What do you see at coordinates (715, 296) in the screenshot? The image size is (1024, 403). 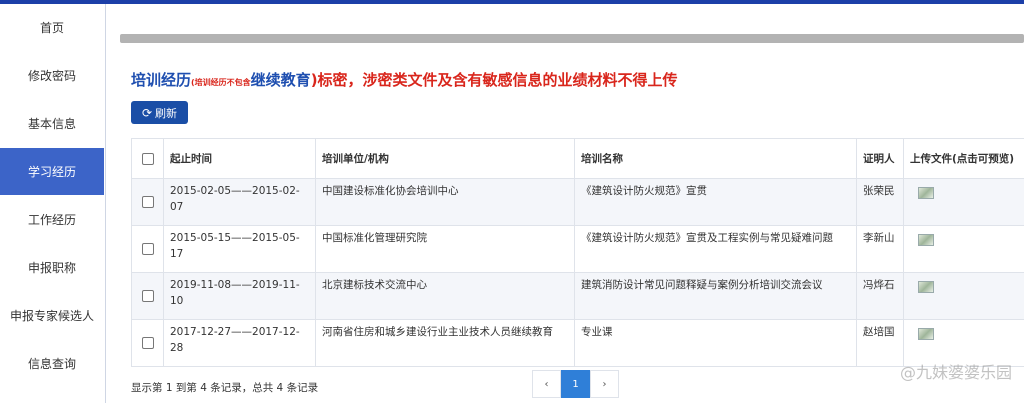 I see `training-name-cell: 建筑消防设计常见问题释疑与案例分析培训交流会议` at bounding box center [715, 296].